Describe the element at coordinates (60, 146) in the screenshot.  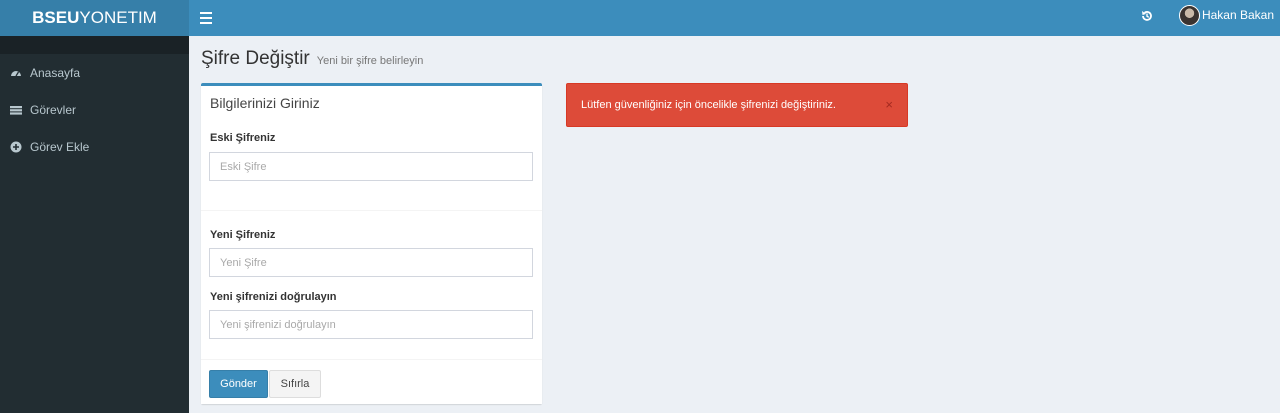
I see `sidebar-item-label: Görev Ekle` at that location.